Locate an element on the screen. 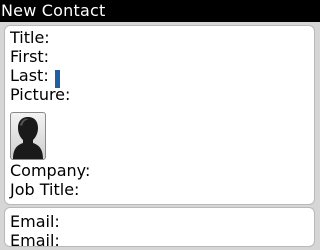  email-field: Email: is located at coordinates (35, 221).